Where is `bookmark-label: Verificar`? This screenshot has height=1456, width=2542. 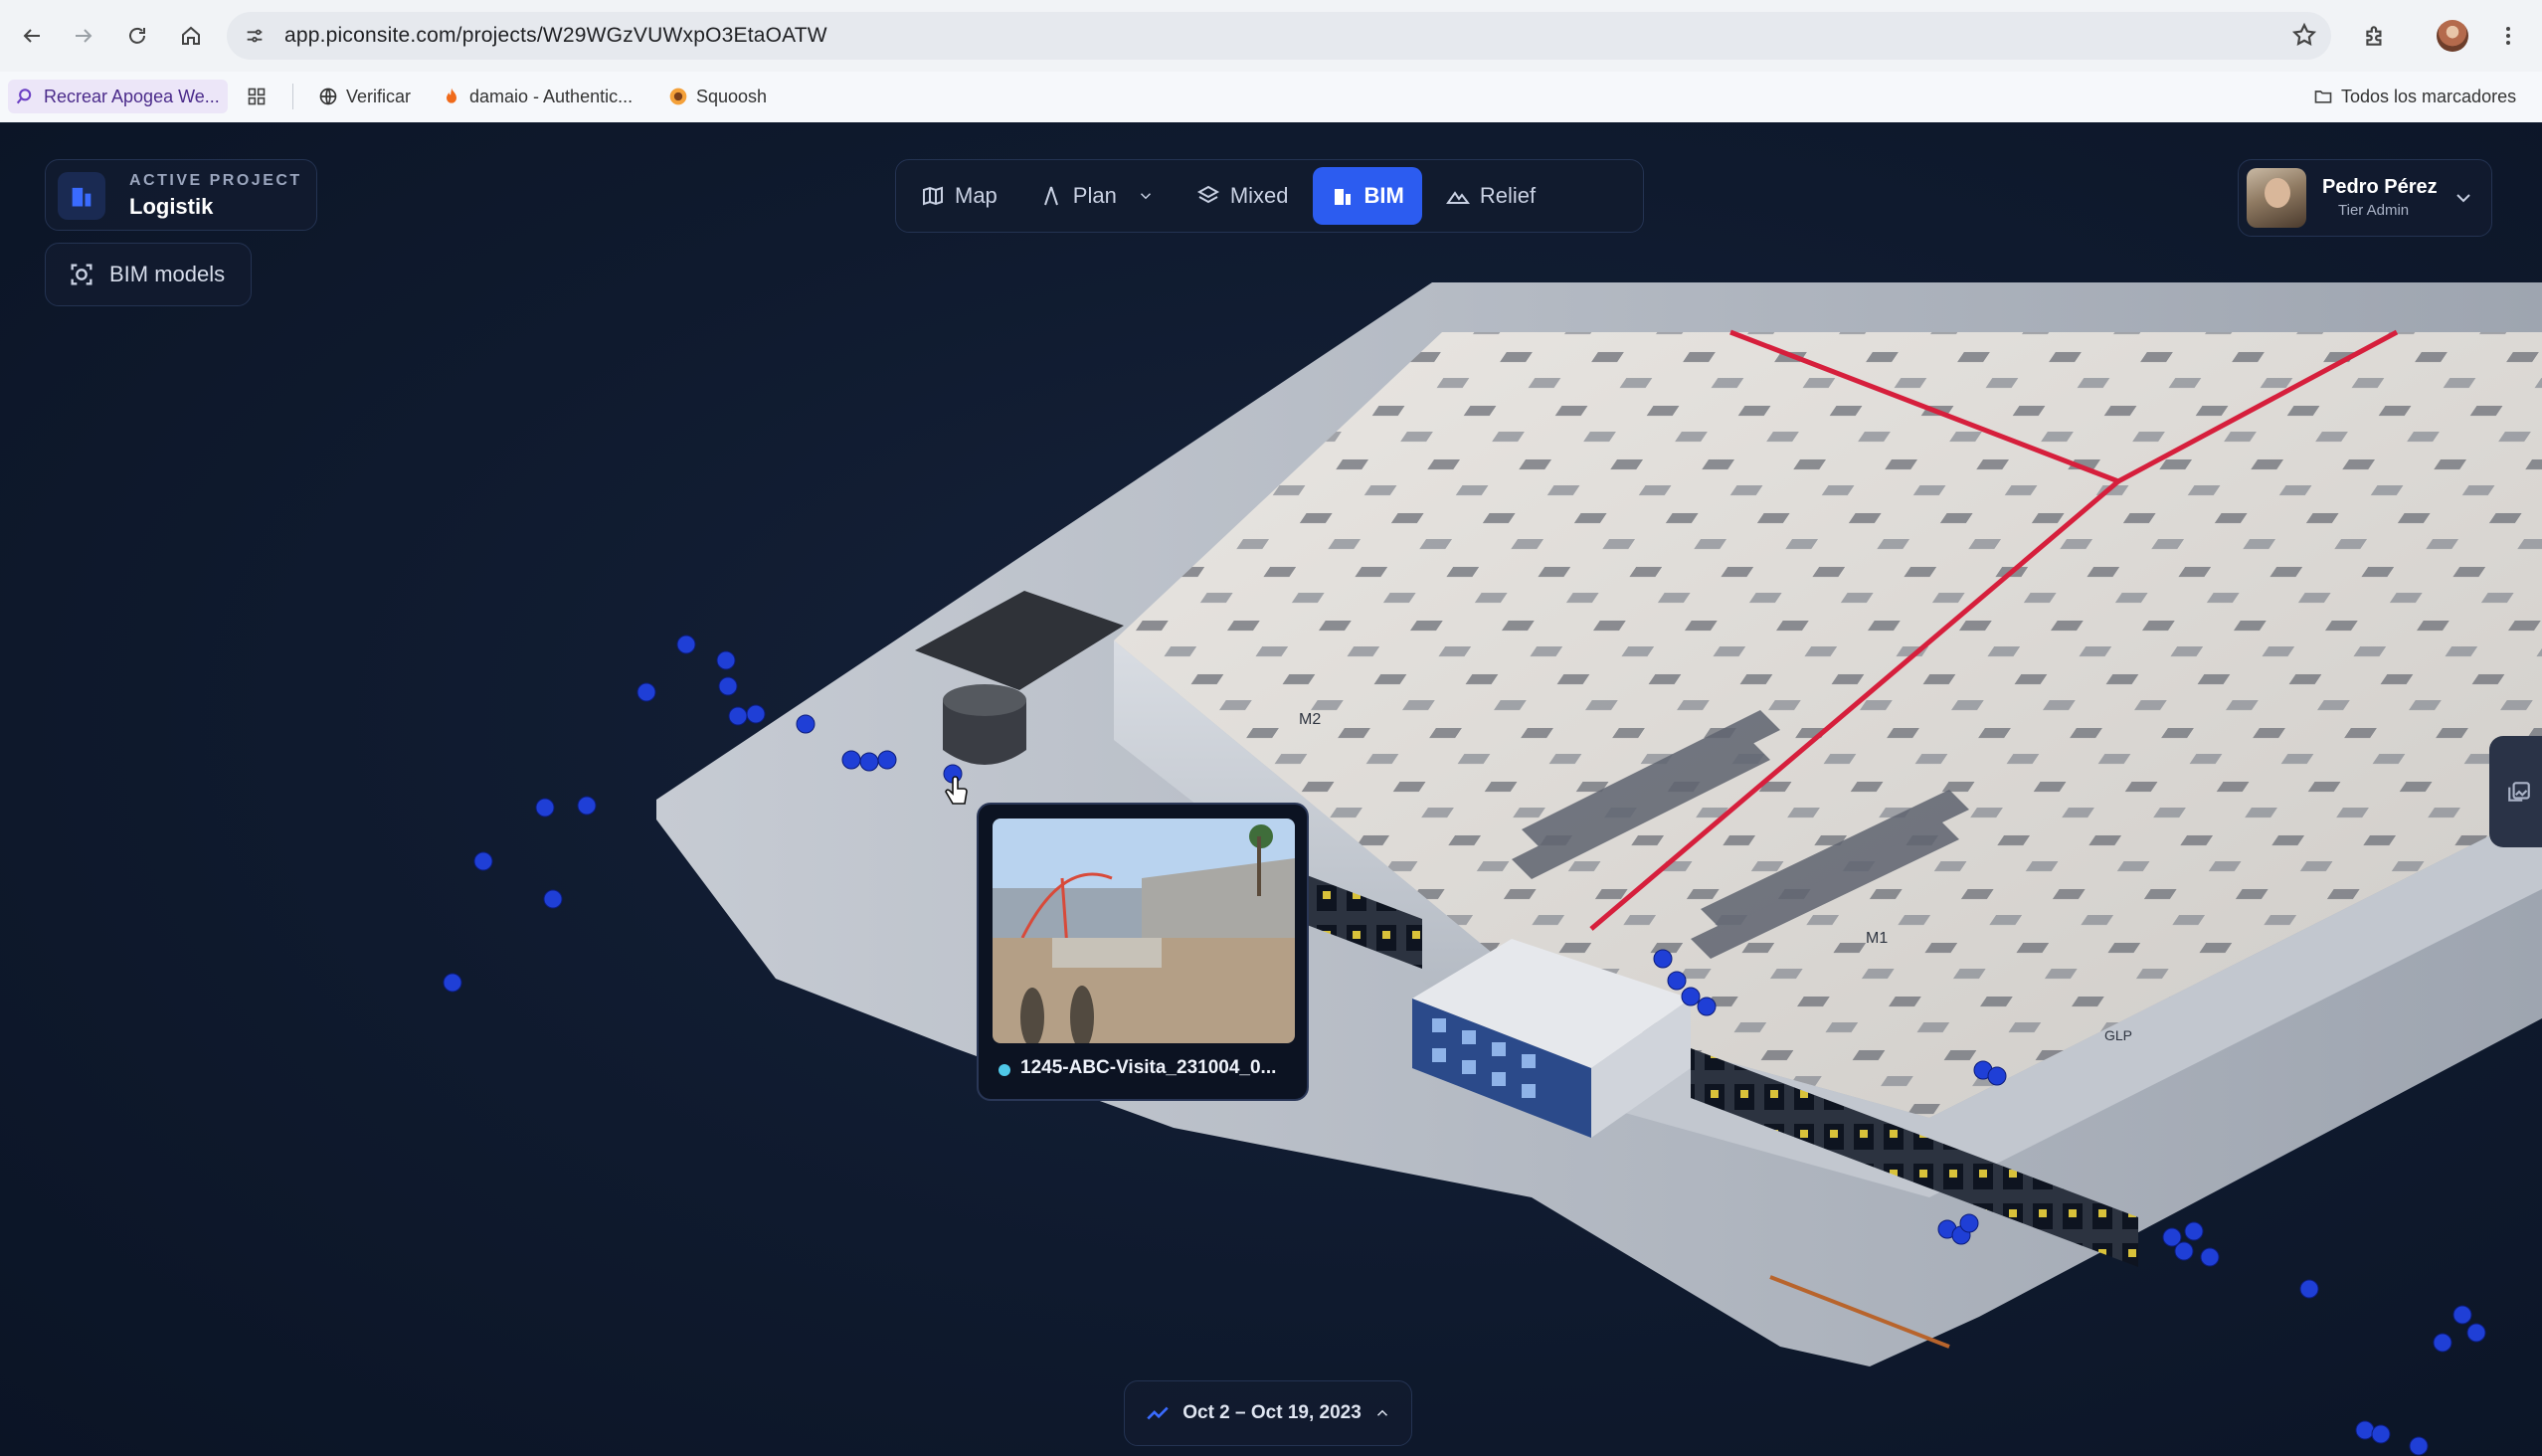 bookmark-label: Verificar is located at coordinates (379, 96).